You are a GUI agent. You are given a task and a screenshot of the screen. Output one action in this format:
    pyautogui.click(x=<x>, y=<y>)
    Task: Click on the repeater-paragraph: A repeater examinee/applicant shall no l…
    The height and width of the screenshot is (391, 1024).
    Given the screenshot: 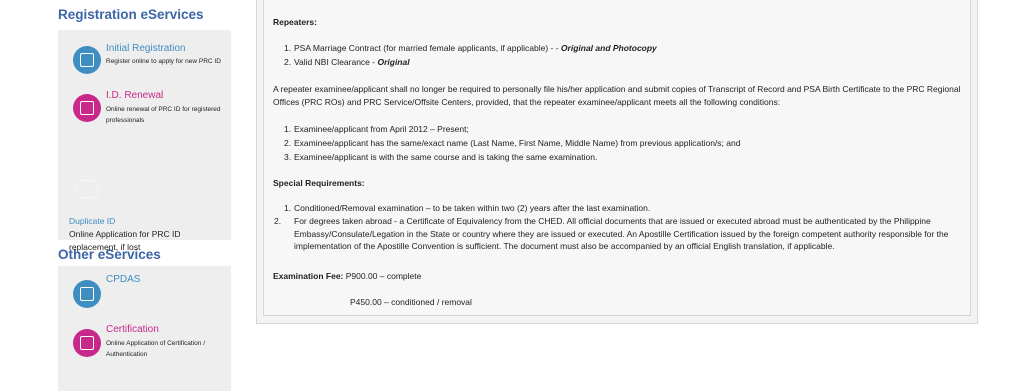 What is the action you would take?
    pyautogui.click(x=617, y=95)
    